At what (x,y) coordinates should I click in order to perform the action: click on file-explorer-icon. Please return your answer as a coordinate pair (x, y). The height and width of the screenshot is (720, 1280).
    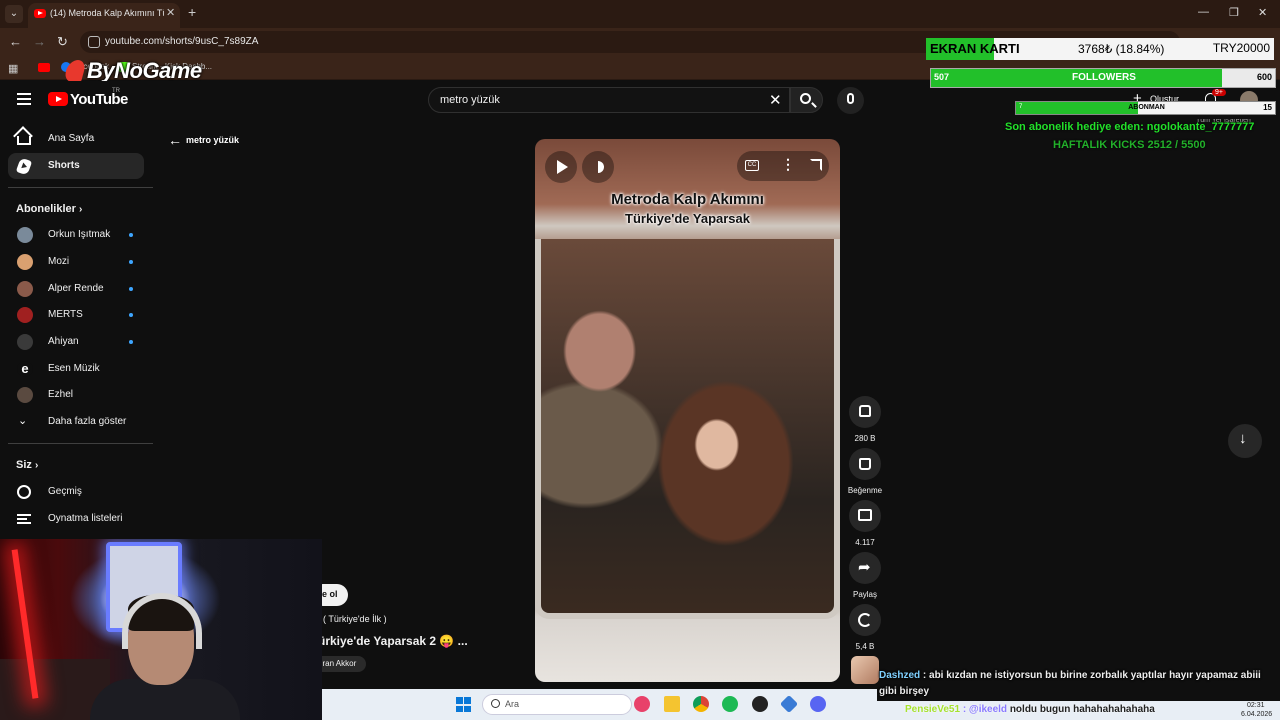
    Looking at the image, I should click on (672, 704).